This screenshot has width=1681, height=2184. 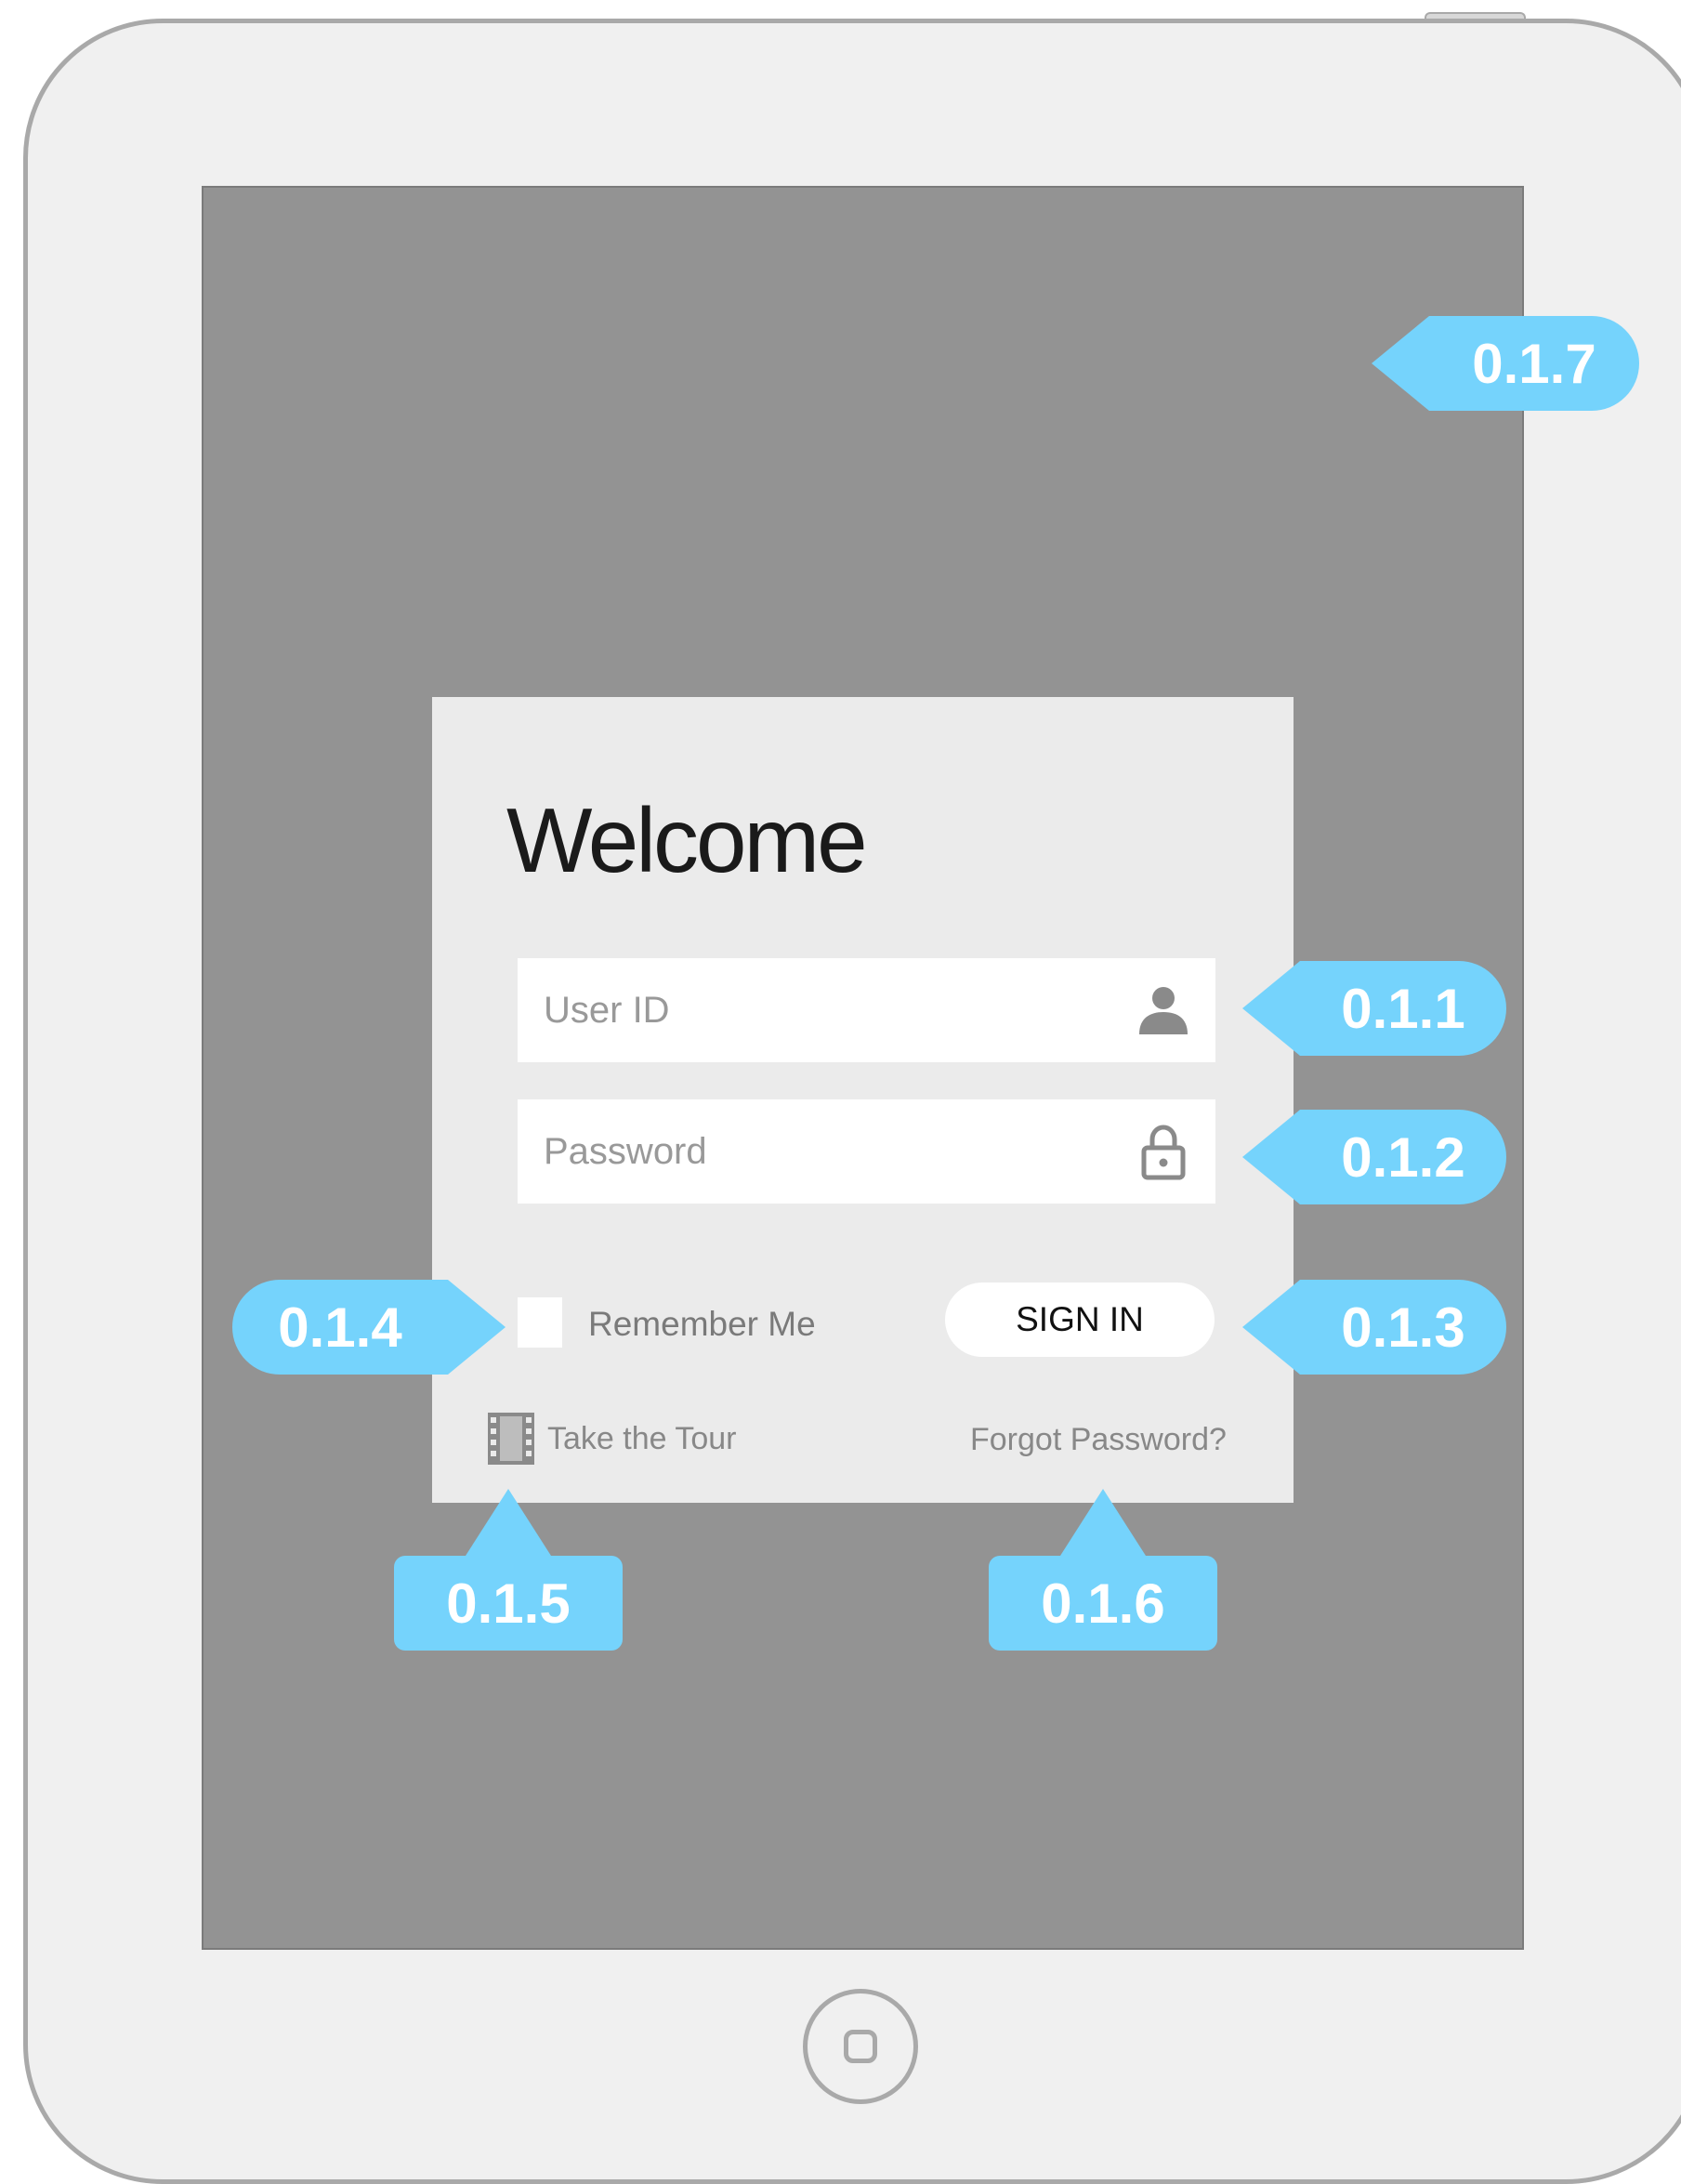 I want to click on callout-screen: 0.1.7, so click(x=1505, y=363).